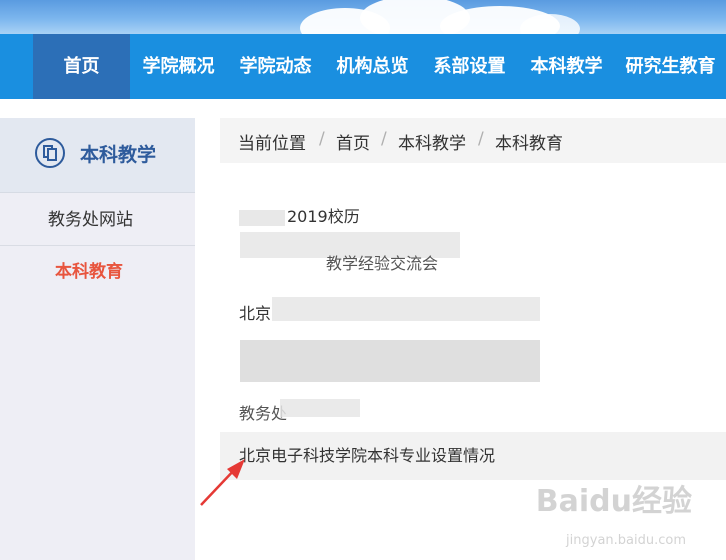 The width and height of the screenshot is (726, 560). I want to click on list-item-label: 北京, so click(255, 313).